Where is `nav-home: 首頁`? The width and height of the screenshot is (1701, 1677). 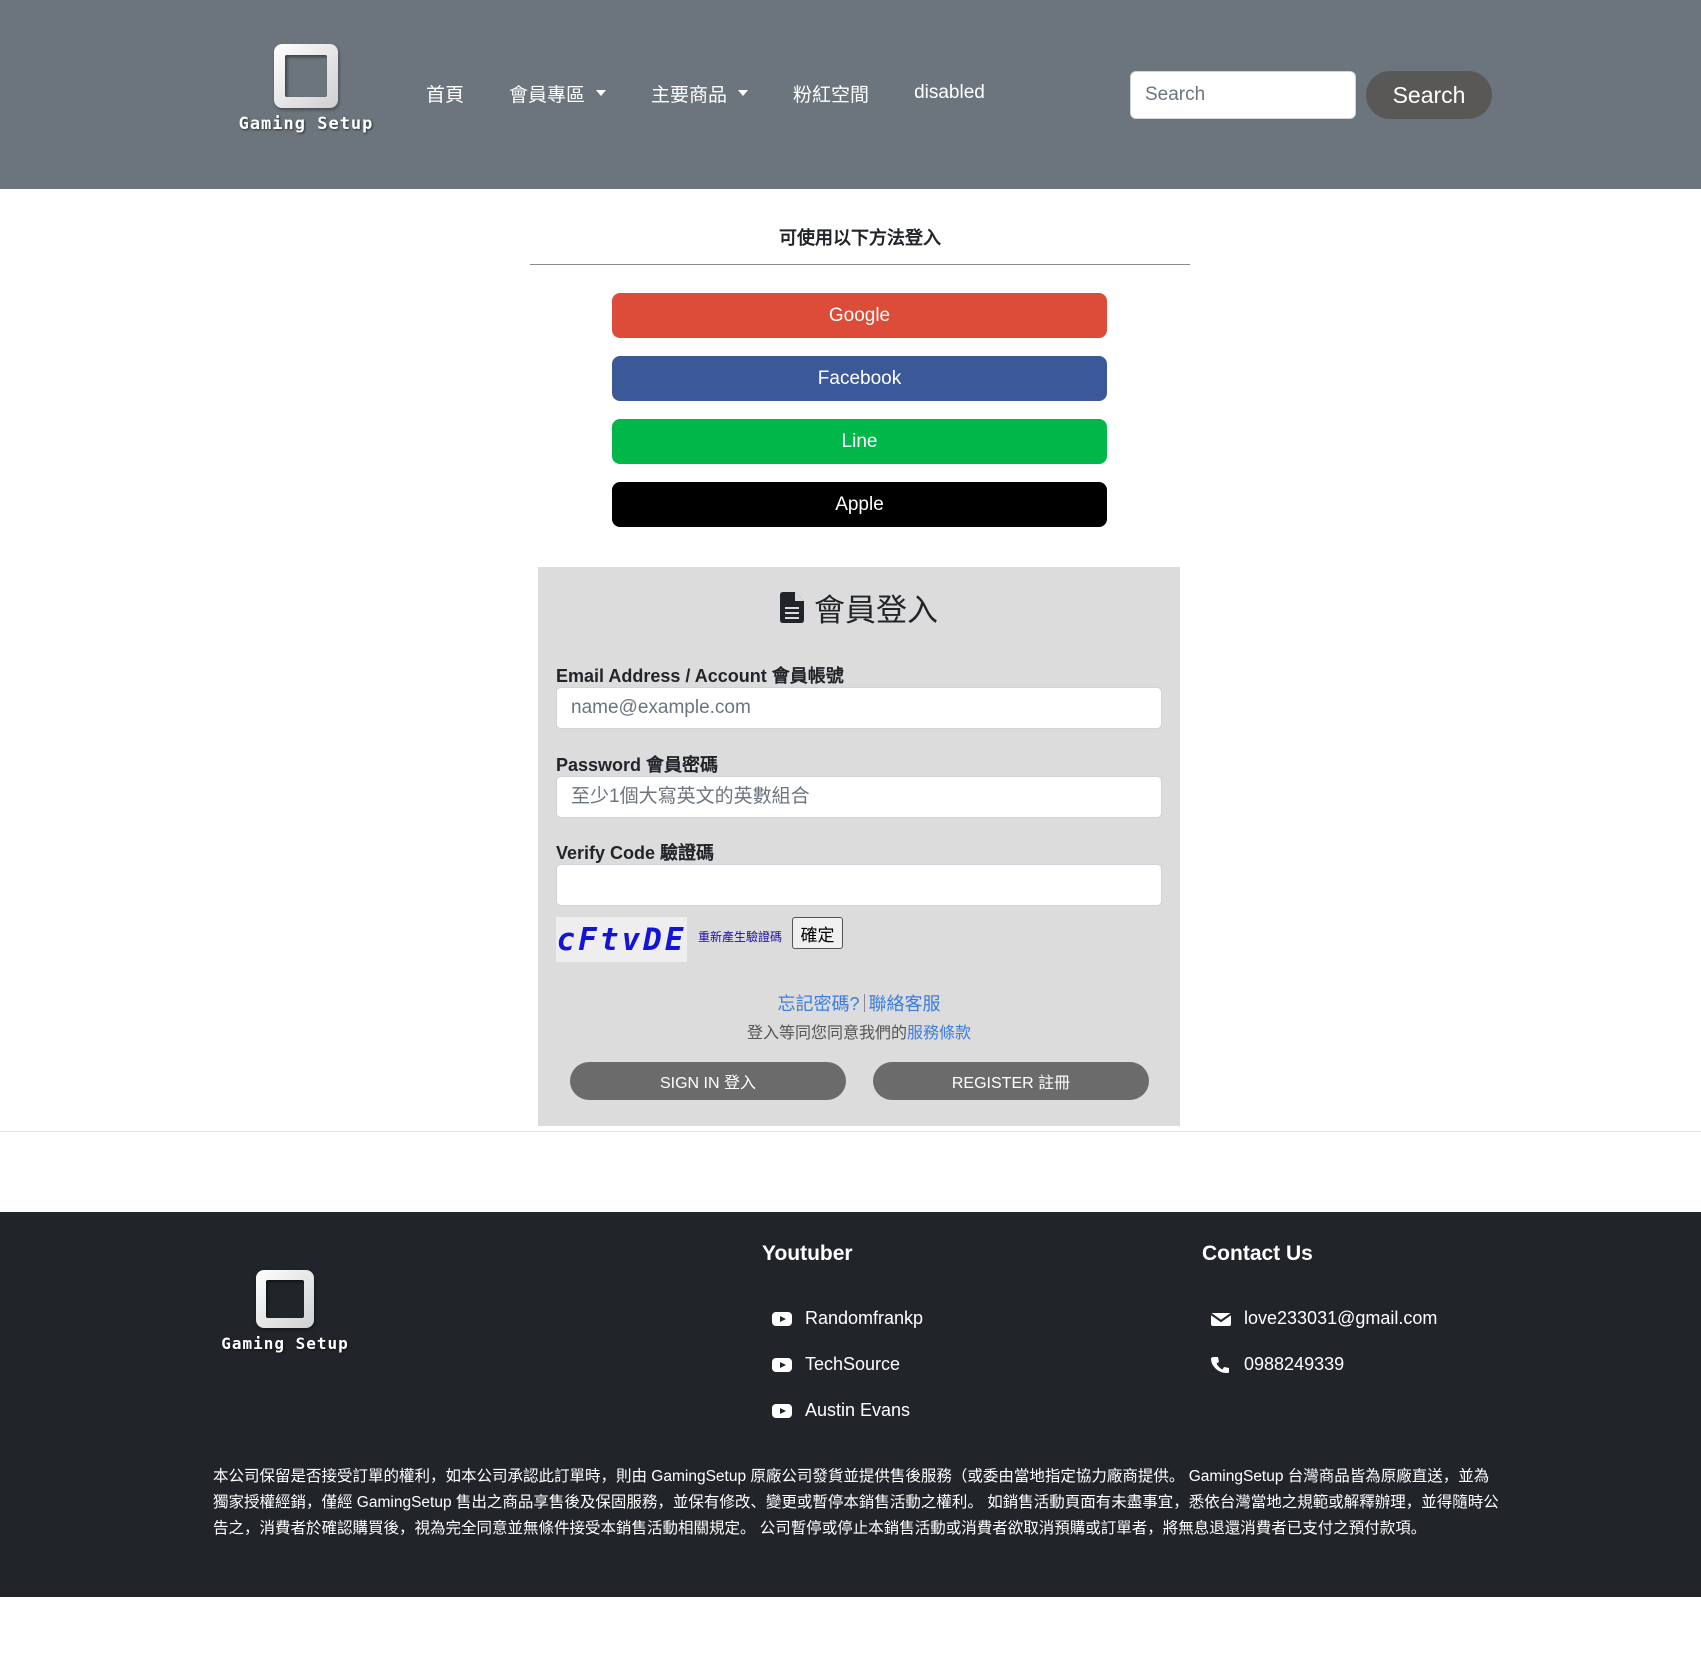
nav-home: 首頁 is located at coordinates (445, 93).